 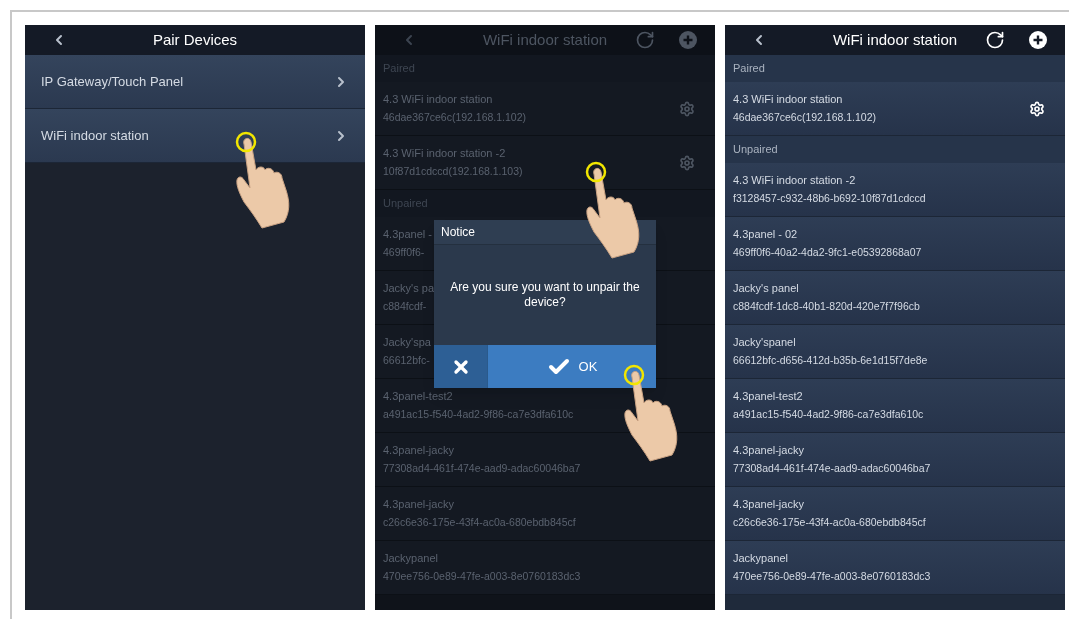 I want to click on dialog-message: Are you sure you want to unpair the device?, so click(x=545, y=295).